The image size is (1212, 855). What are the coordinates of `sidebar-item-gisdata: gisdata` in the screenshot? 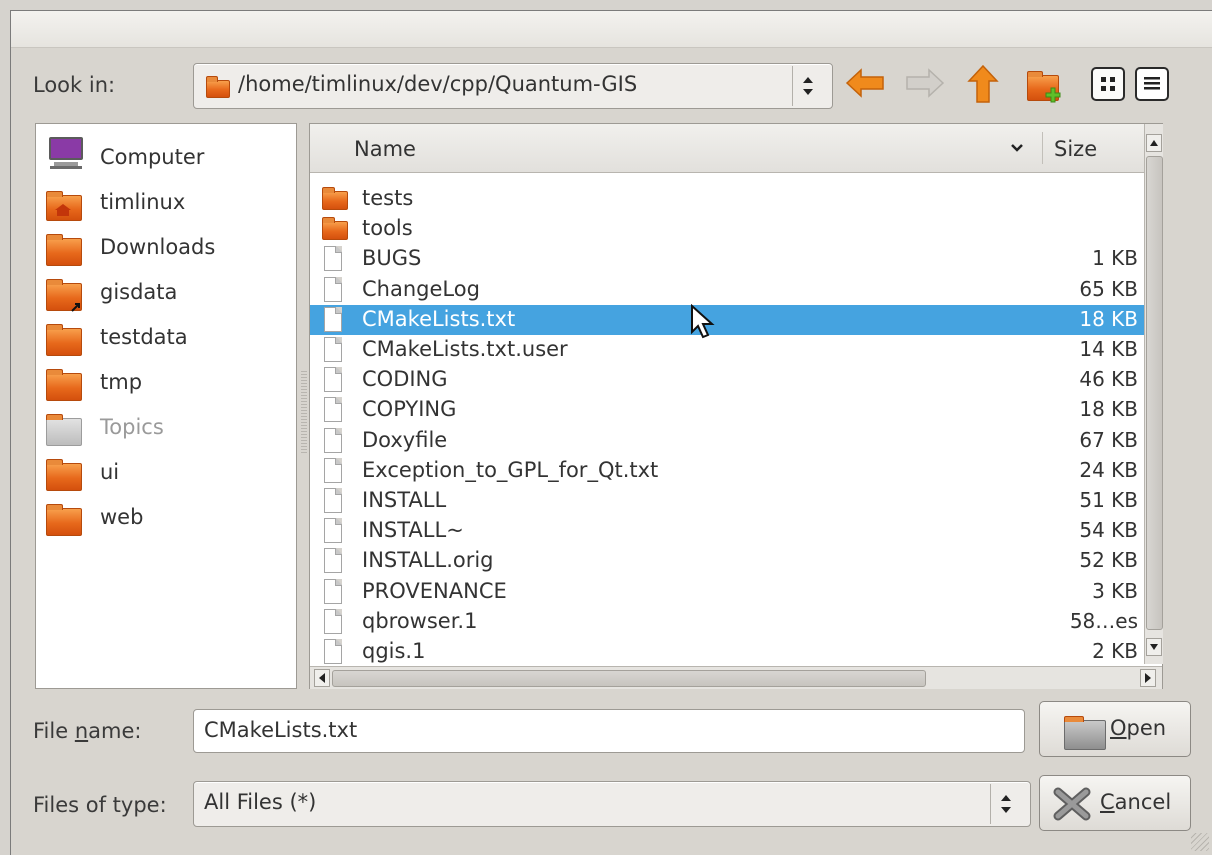 It's located at (165, 291).